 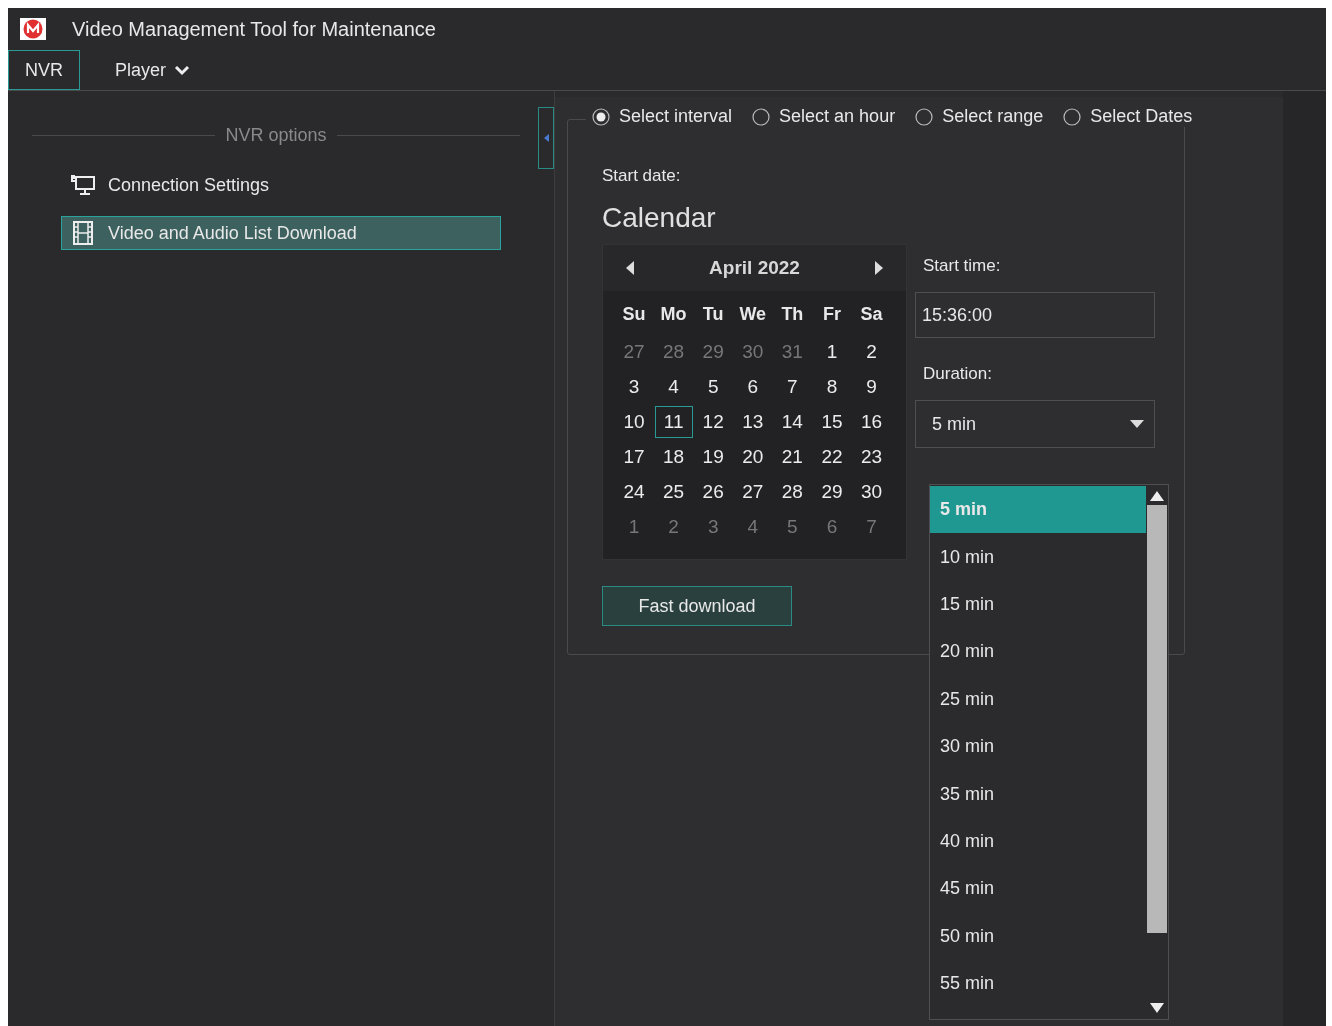 What do you see at coordinates (634, 457) in the screenshot?
I see `calendar-day: 17` at bounding box center [634, 457].